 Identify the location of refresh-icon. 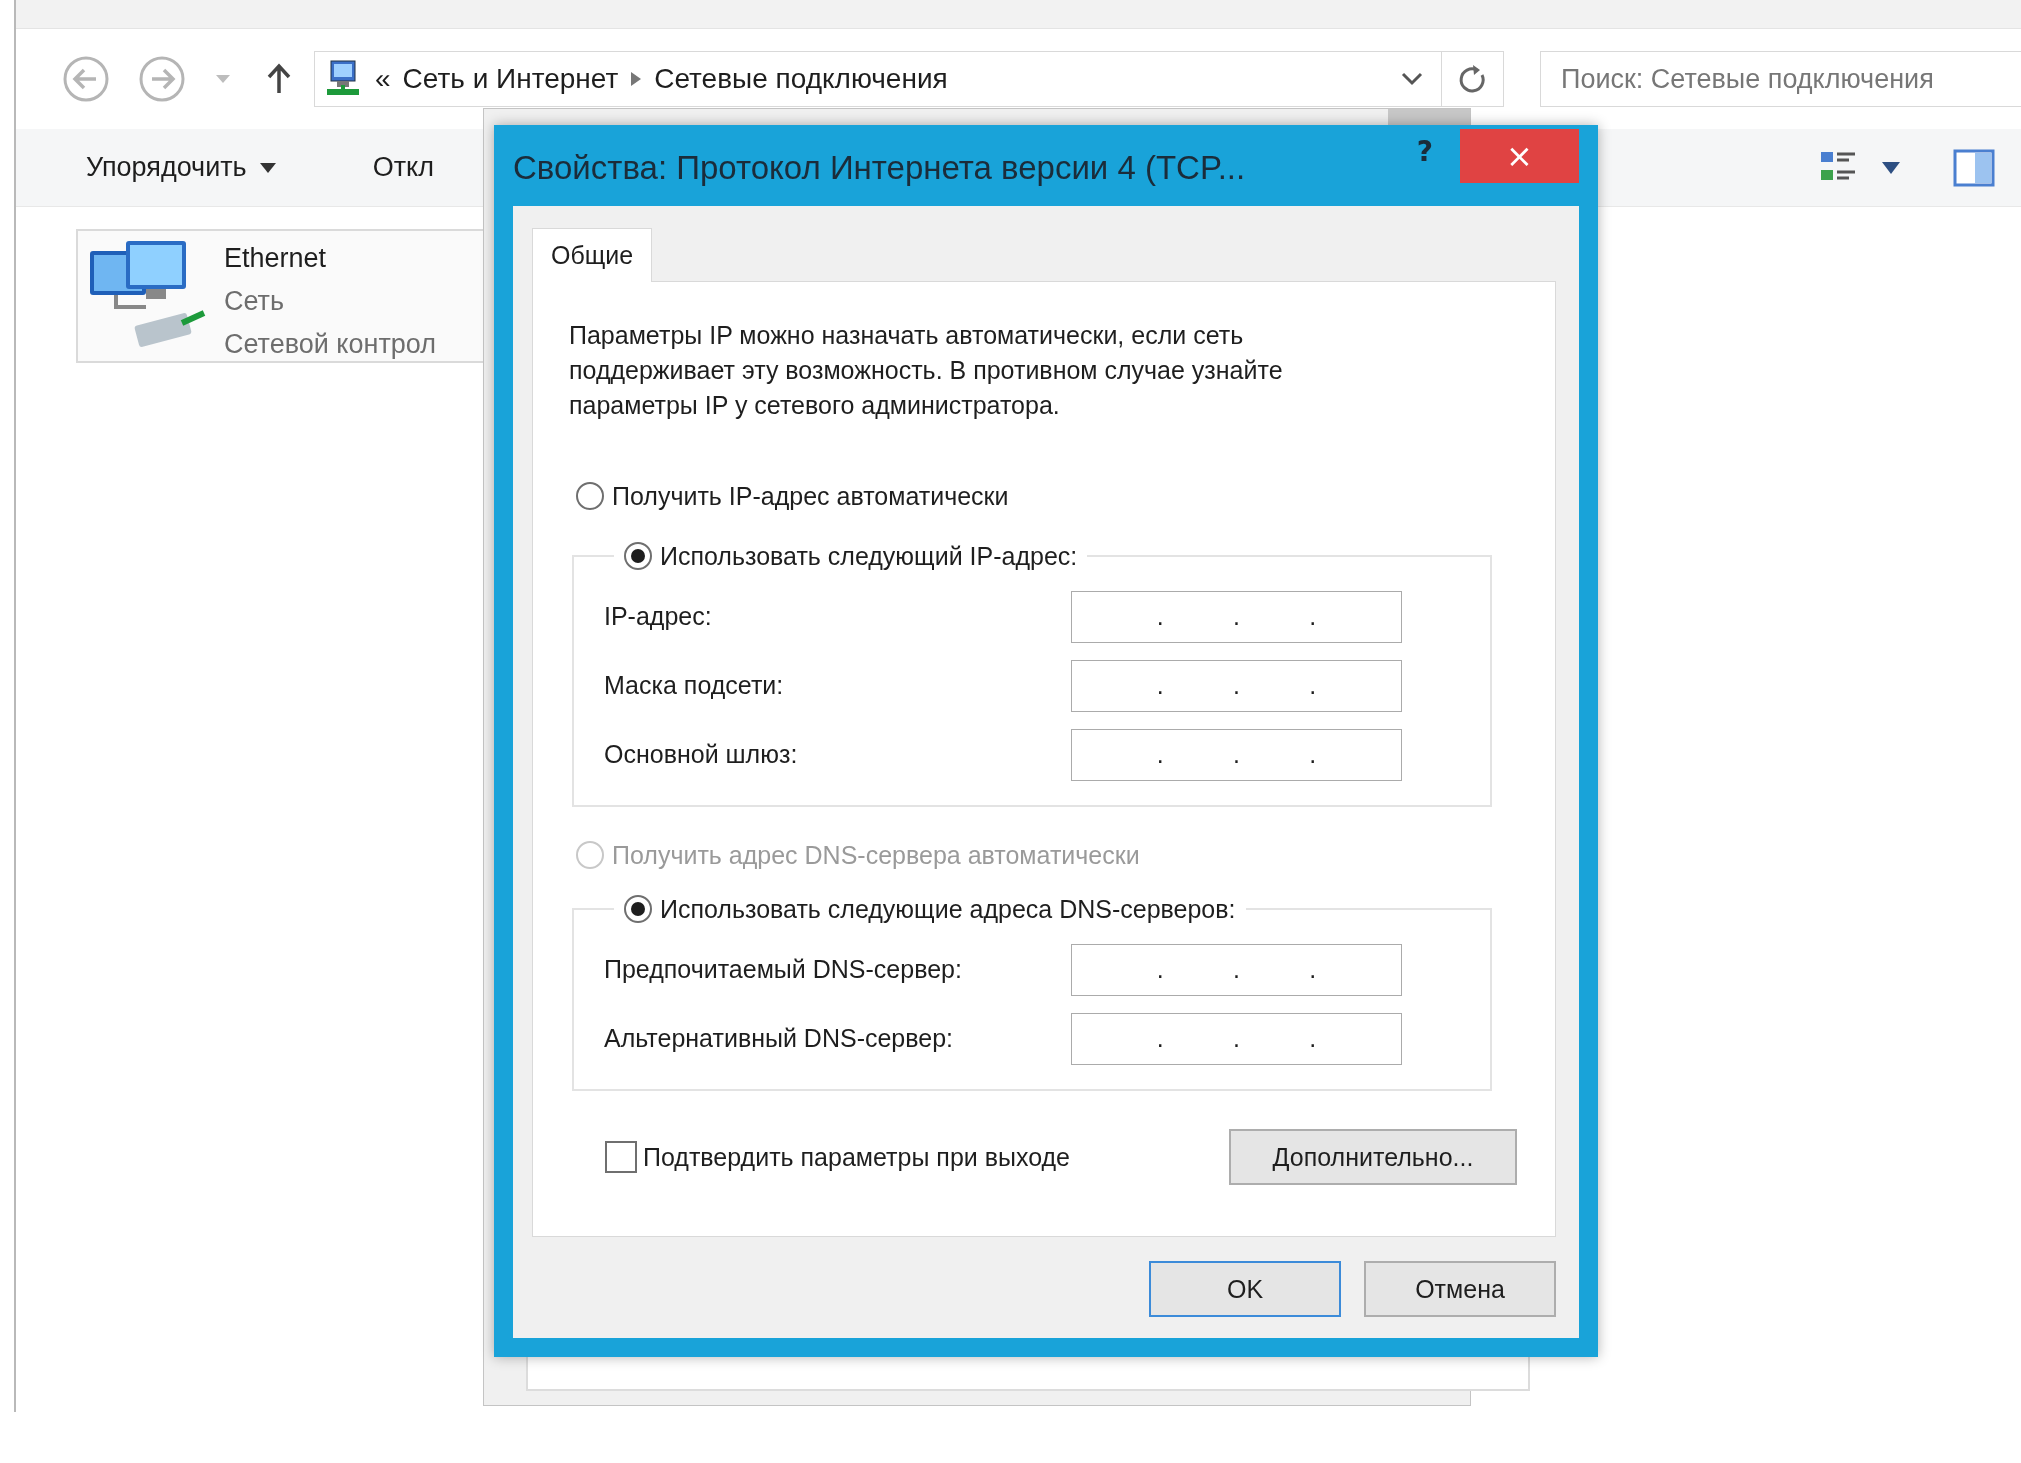
(1472, 79).